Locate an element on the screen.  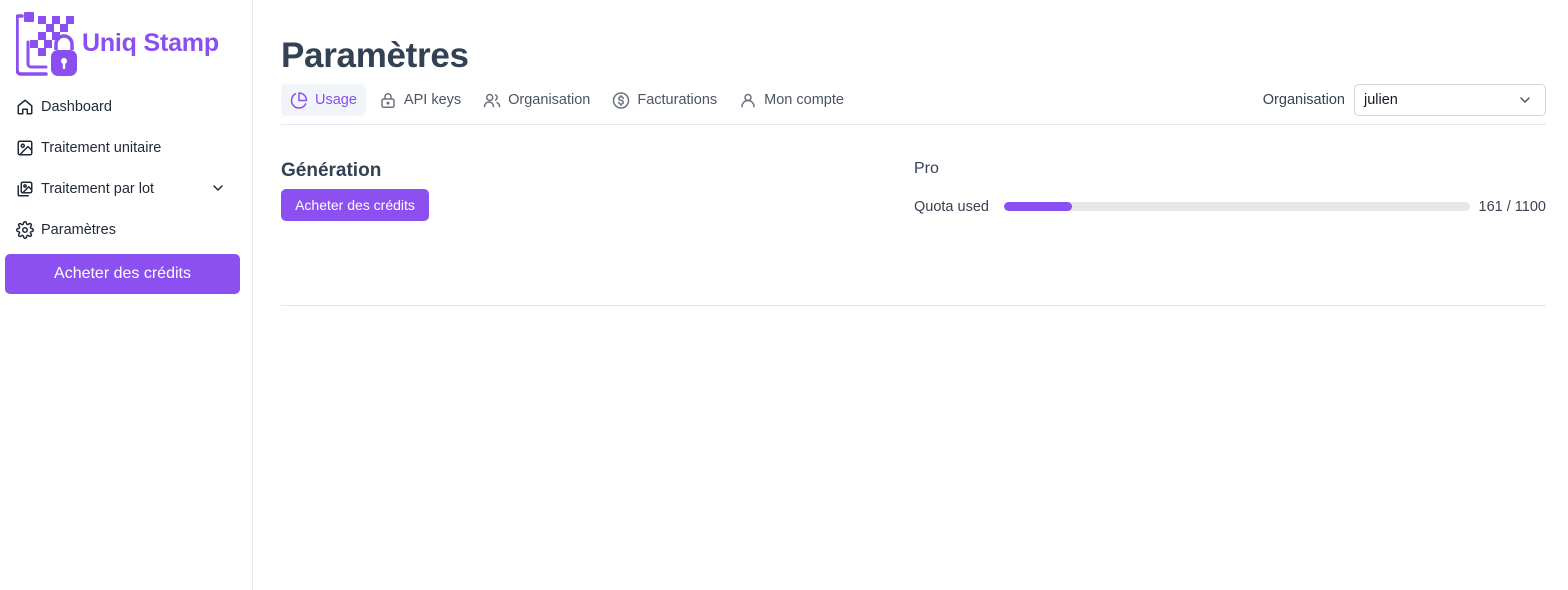
tab-label: API keys is located at coordinates (432, 100).